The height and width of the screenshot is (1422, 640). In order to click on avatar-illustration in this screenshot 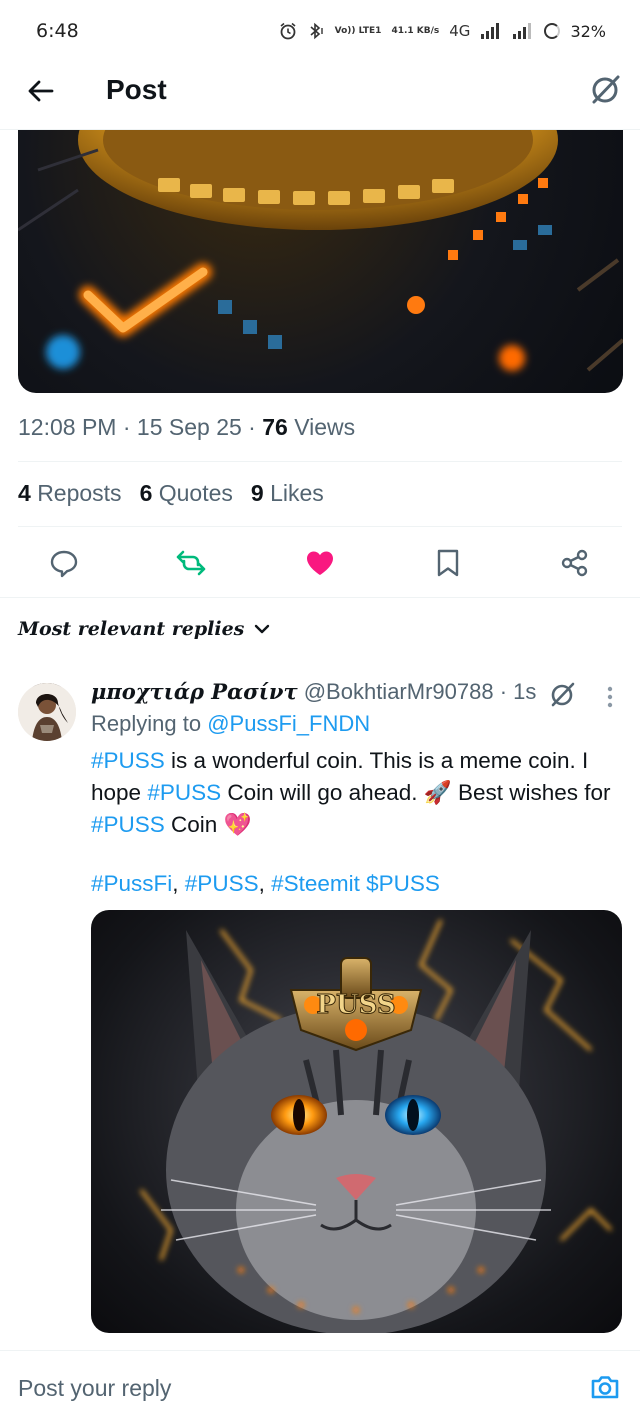, I will do `click(47, 712)`.